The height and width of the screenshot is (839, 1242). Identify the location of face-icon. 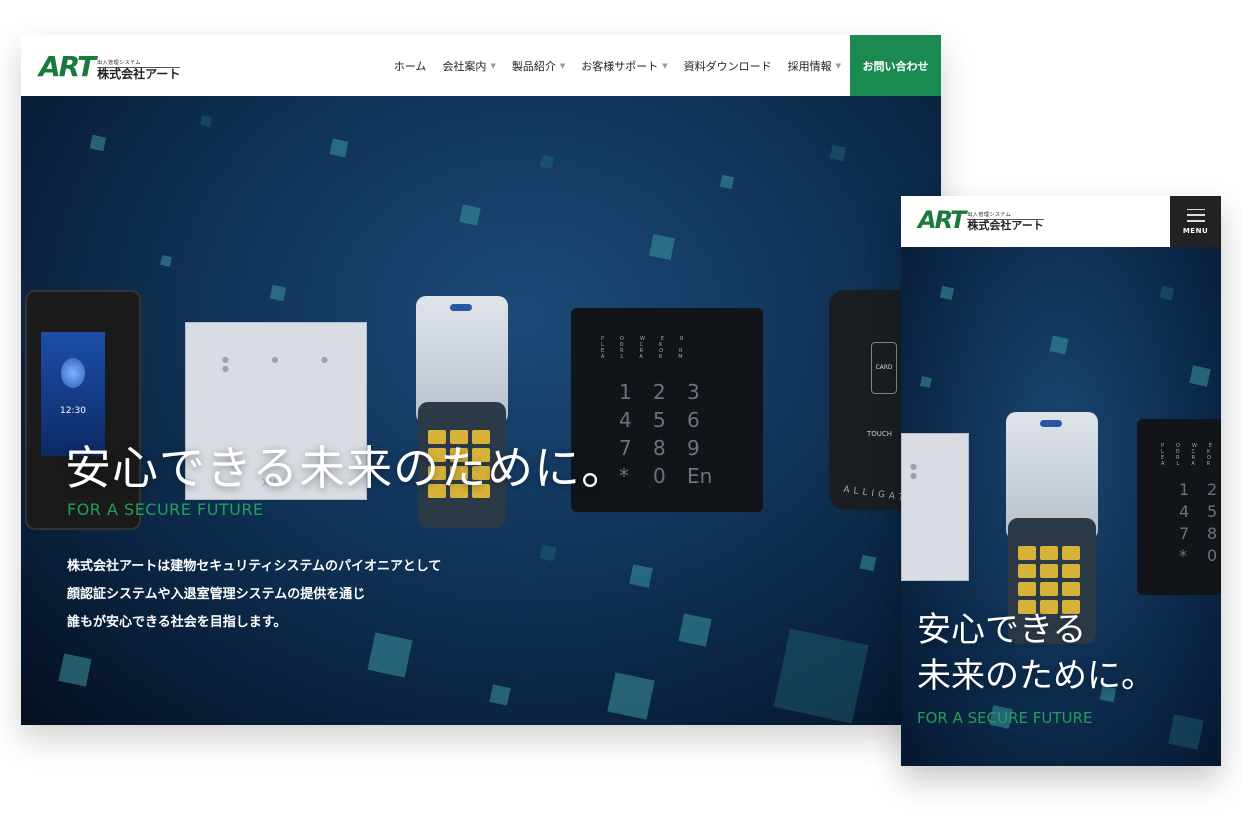
(73, 373).